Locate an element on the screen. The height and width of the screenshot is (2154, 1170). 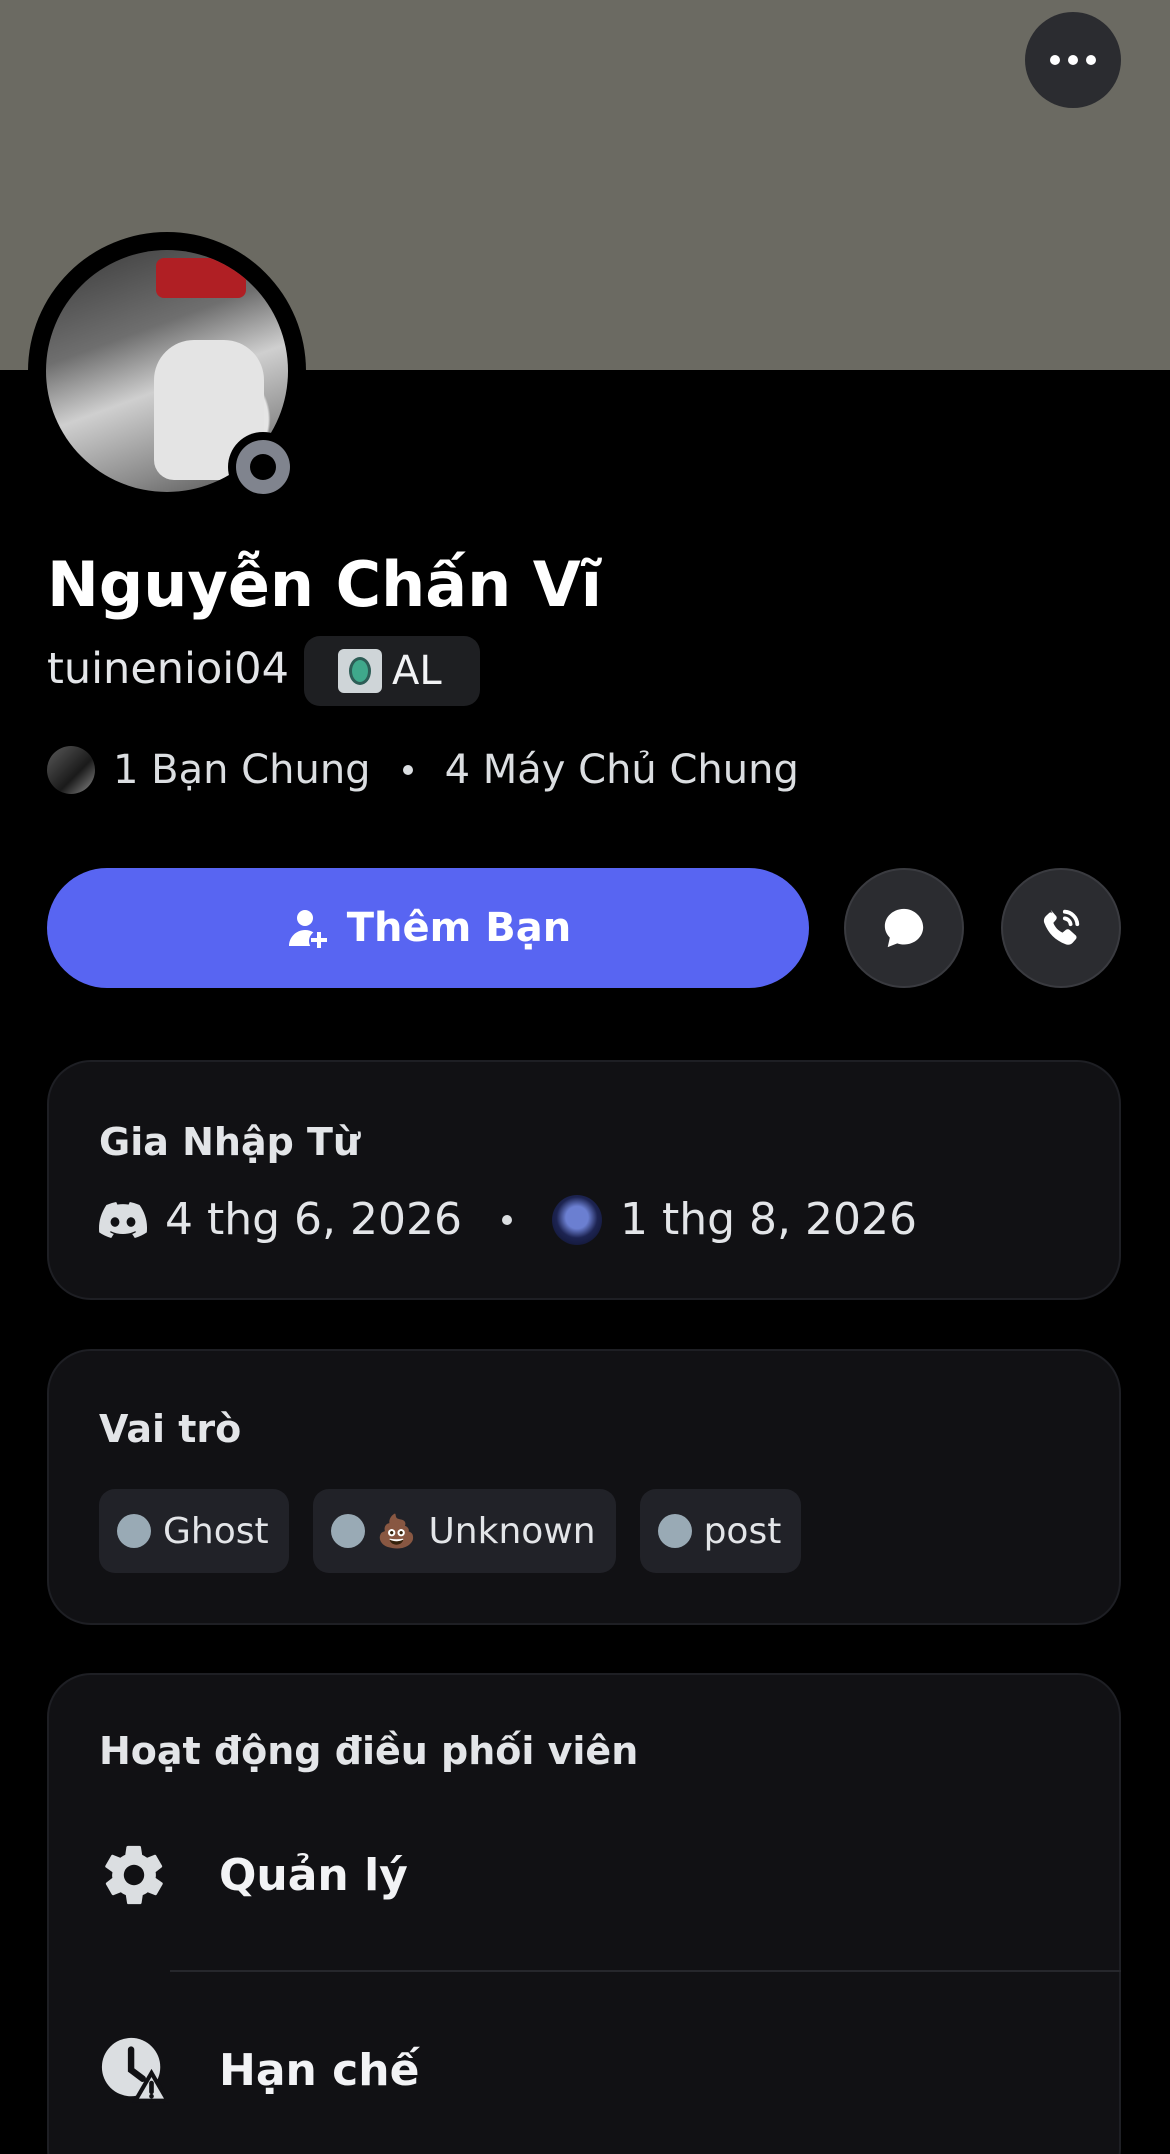
status-indicator-offline is located at coordinates (263, 467).